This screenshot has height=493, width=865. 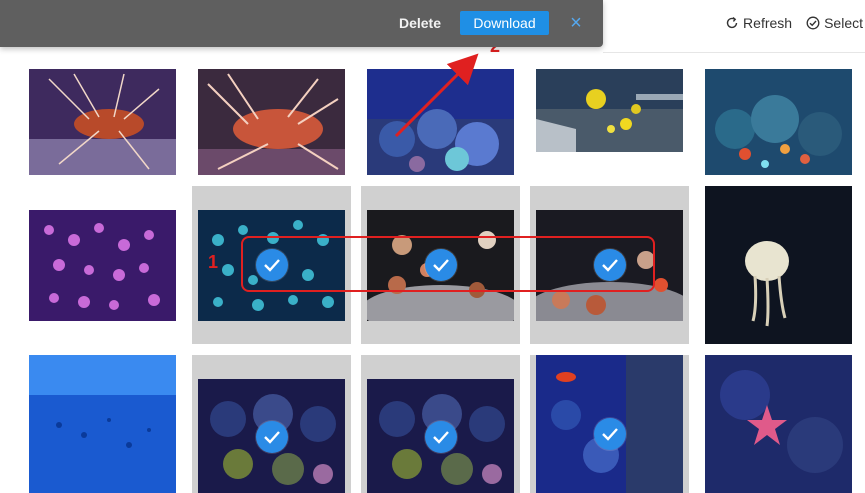 What do you see at coordinates (734, 52) in the screenshot?
I see `toolbar-divider` at bounding box center [734, 52].